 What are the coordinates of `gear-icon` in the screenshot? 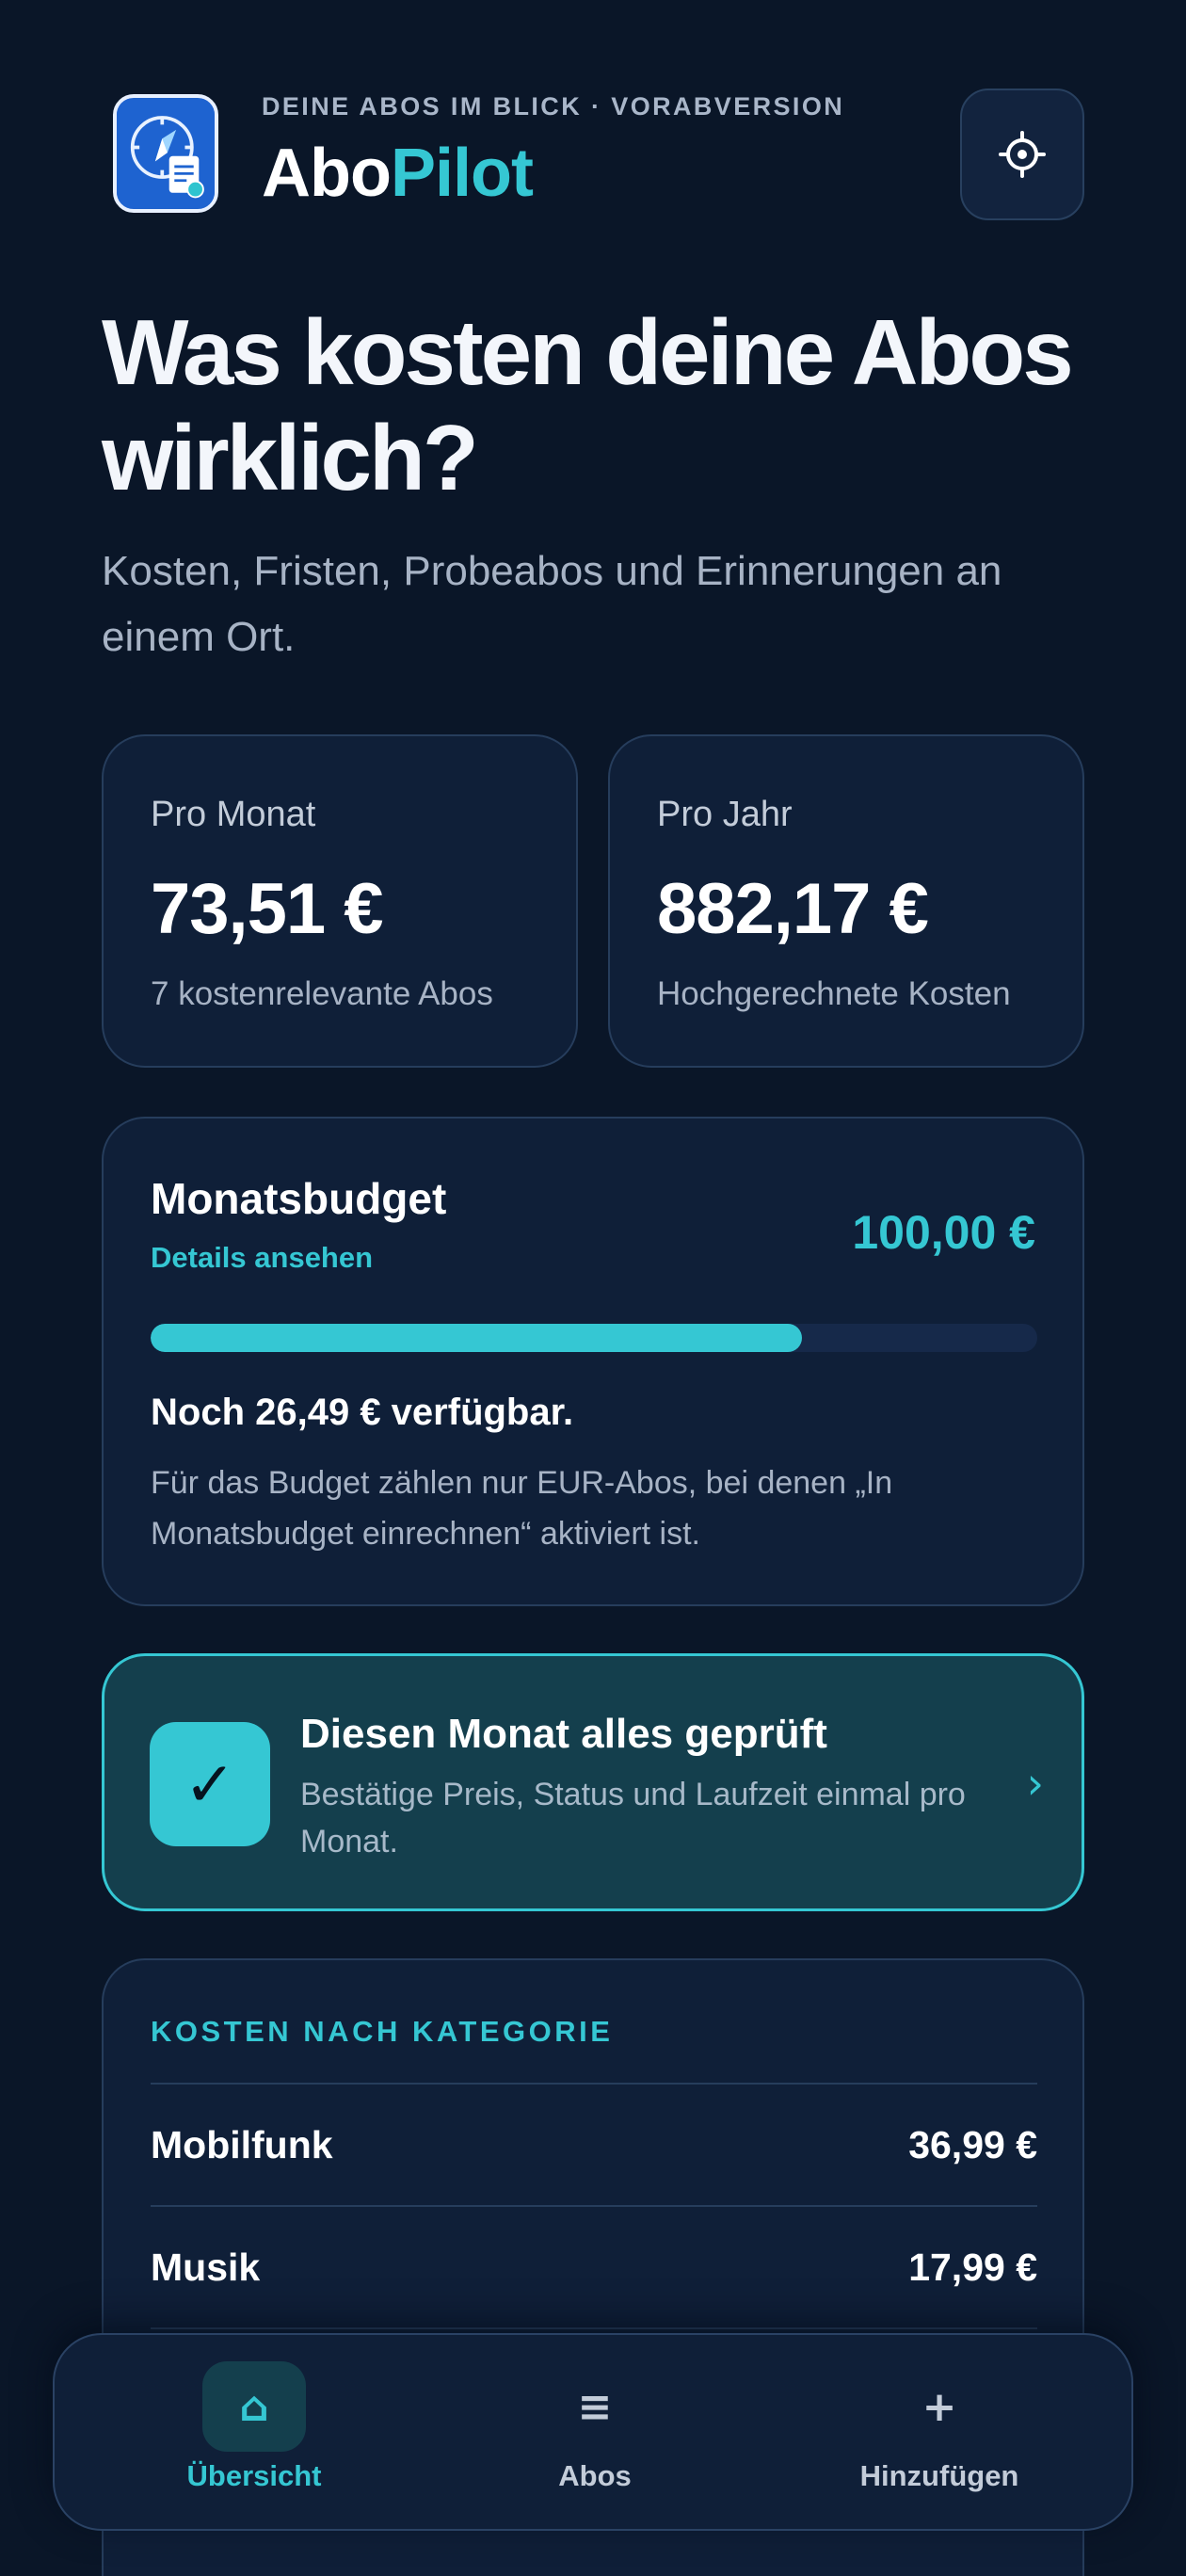 It's located at (1023, 154).